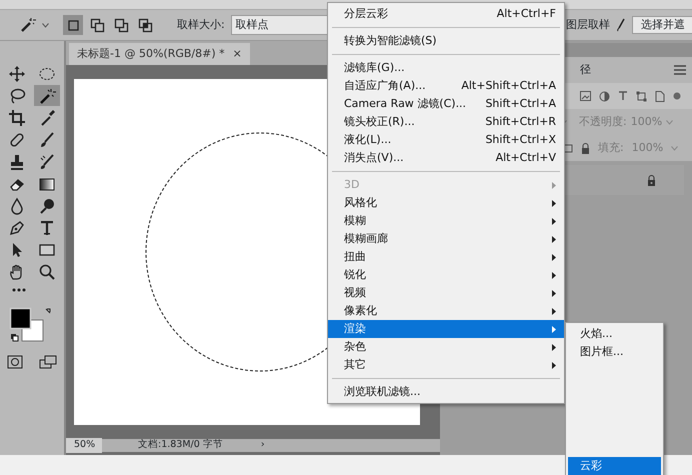 The height and width of the screenshot is (475, 692). I want to click on fill-label: 填充:, so click(611, 148).